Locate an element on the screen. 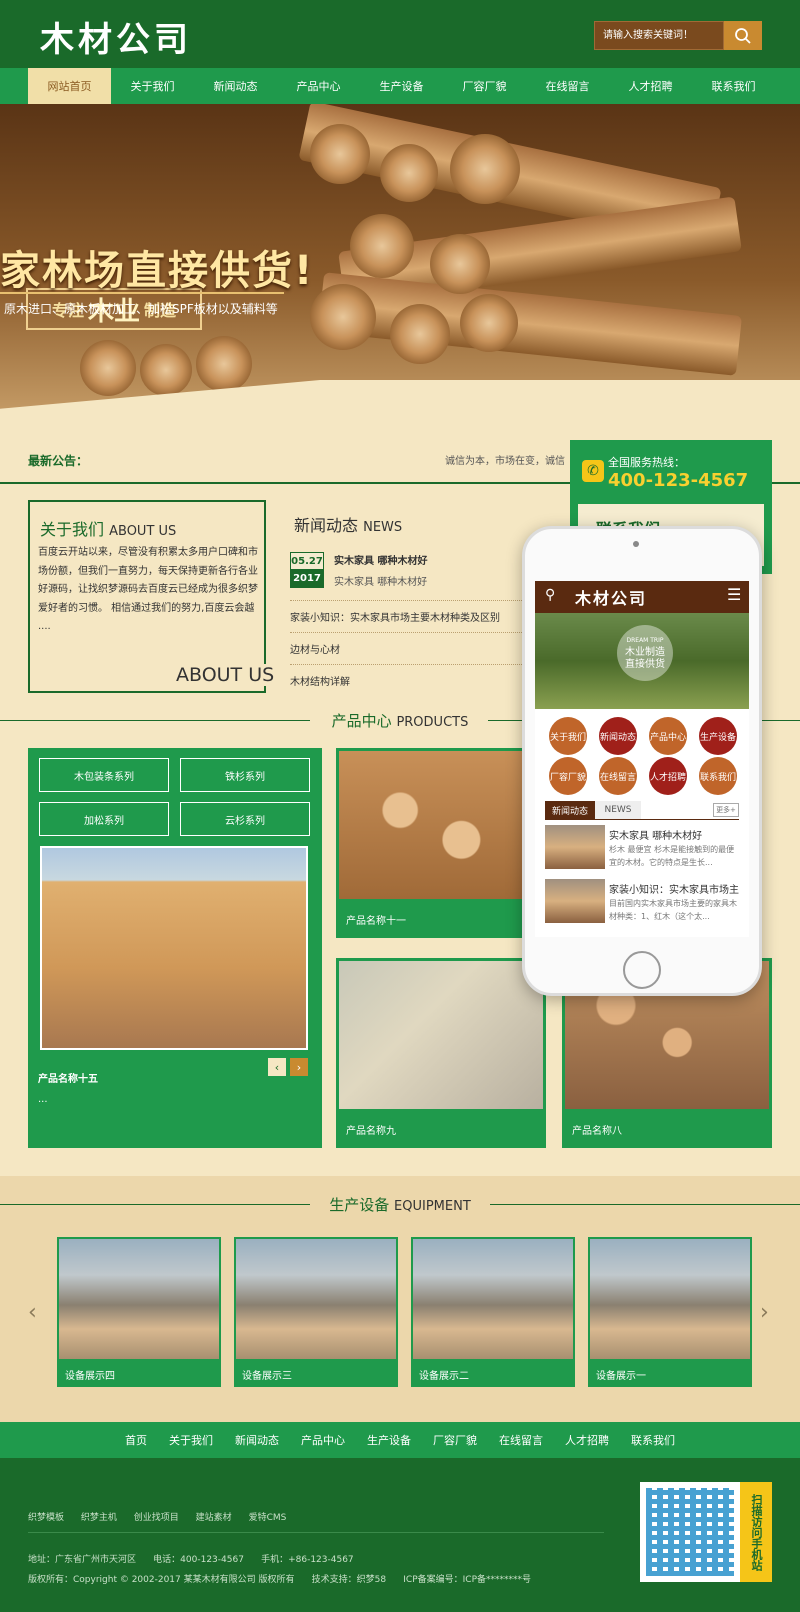 This screenshot has height=1612, width=800. equipment-next-arrow: › is located at coordinates (764, 1312).